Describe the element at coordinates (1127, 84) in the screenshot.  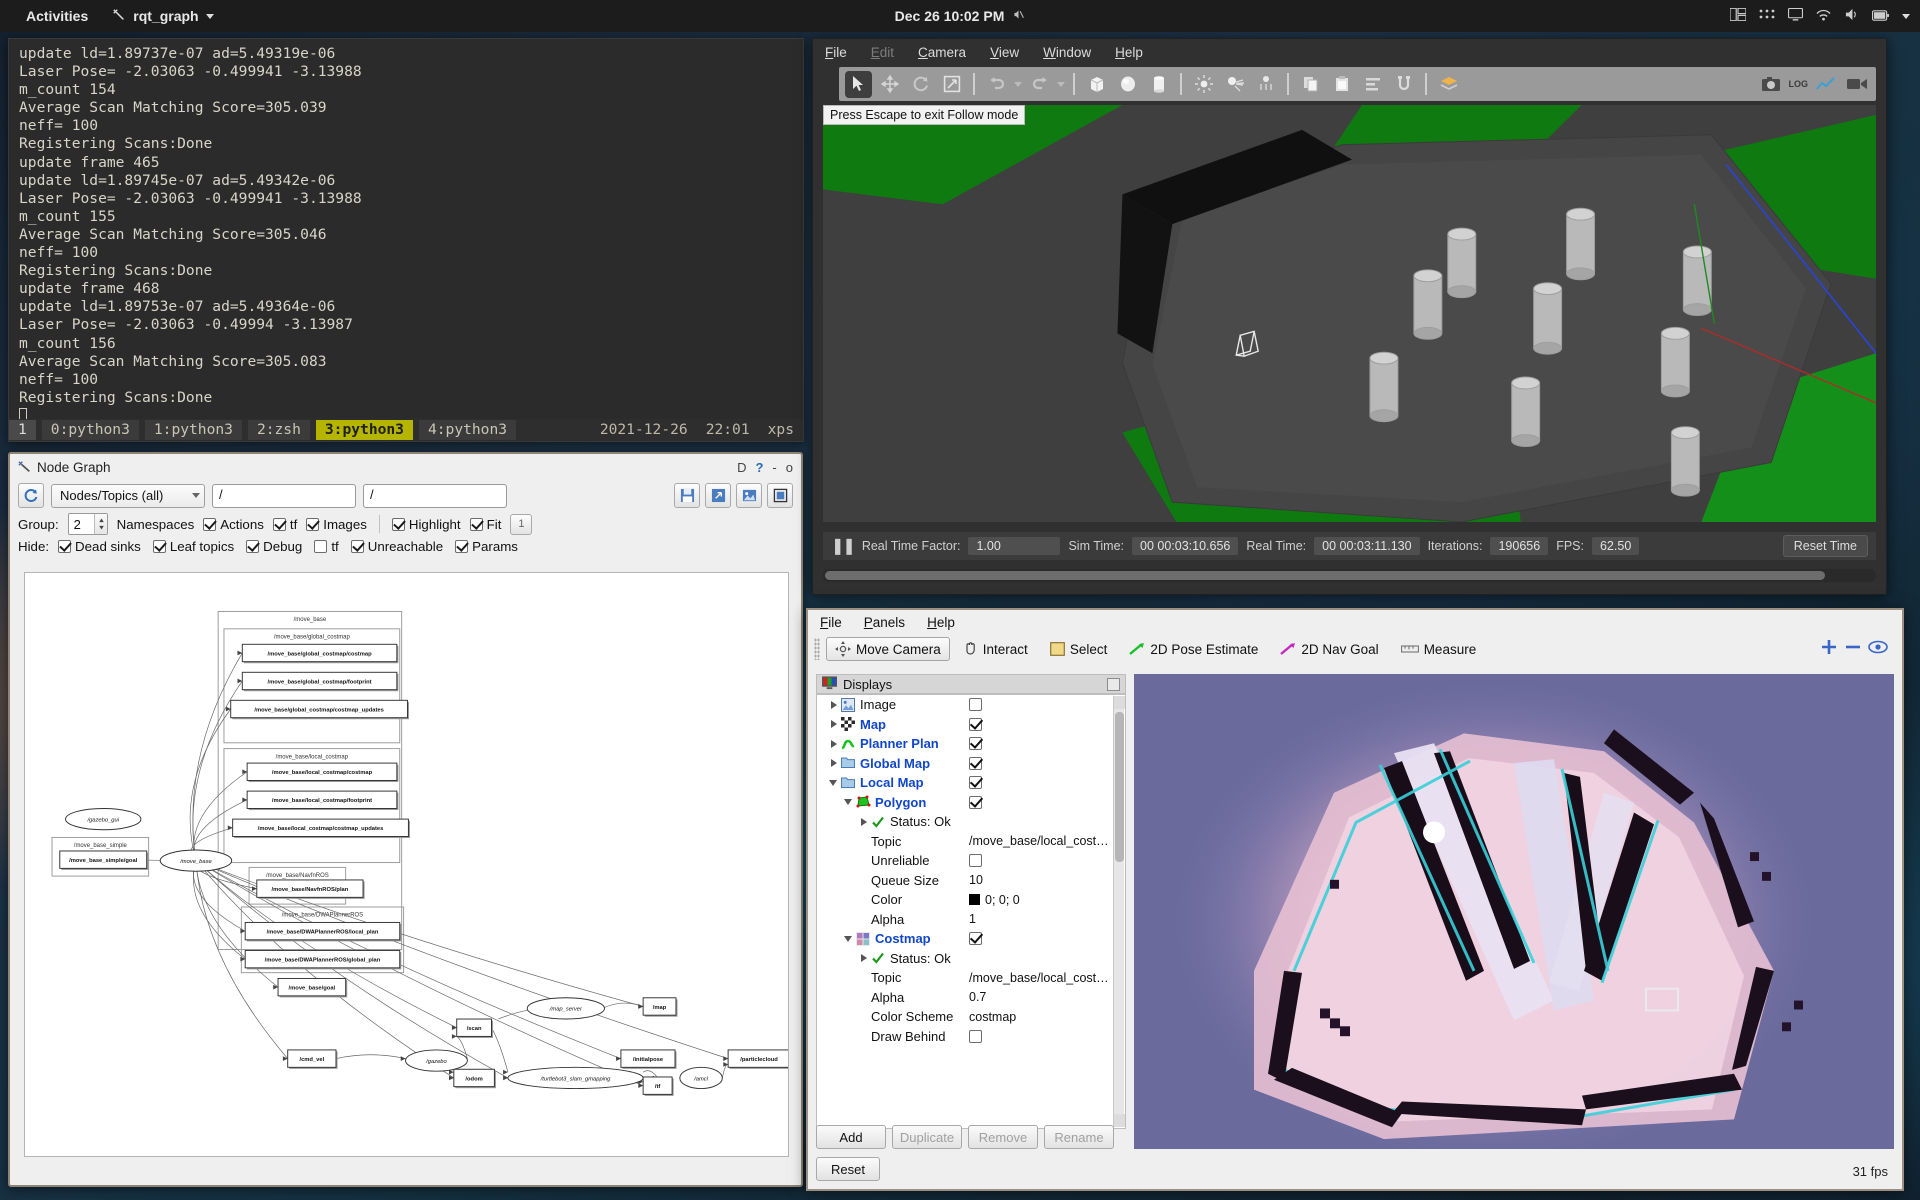
I see `sphere-icon` at that location.